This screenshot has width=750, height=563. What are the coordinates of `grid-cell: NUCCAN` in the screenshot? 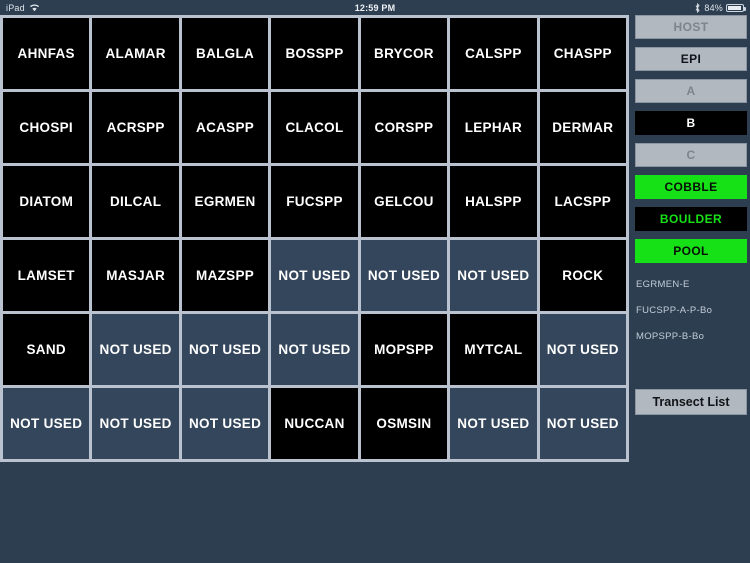 It's located at (314, 423).